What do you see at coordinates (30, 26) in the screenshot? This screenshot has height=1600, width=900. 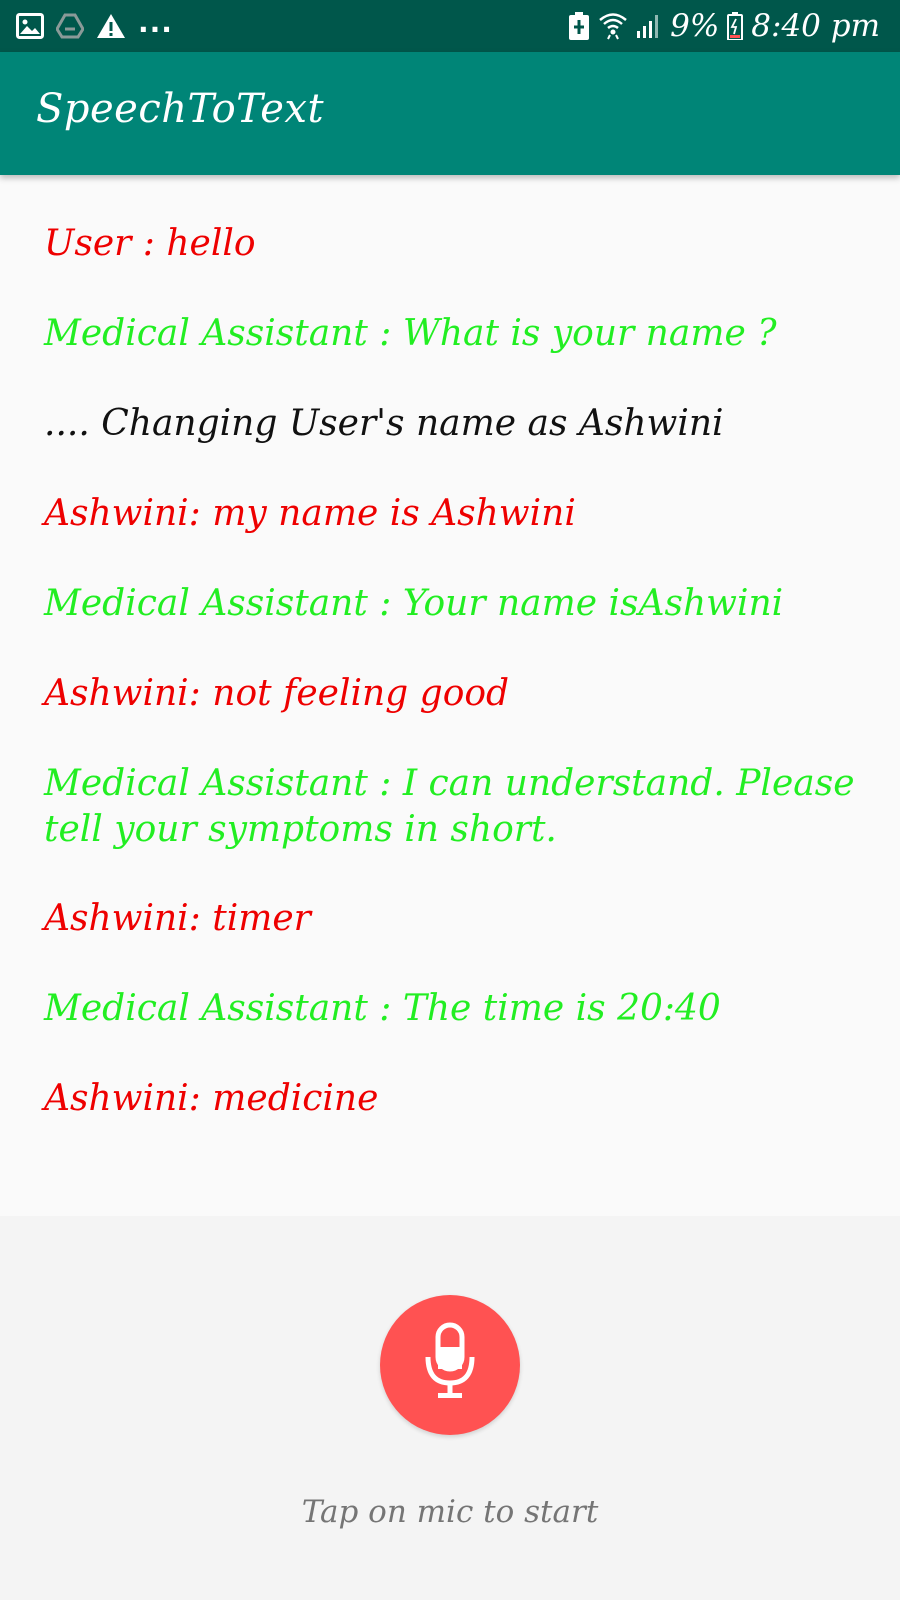 I see `image-icon` at bounding box center [30, 26].